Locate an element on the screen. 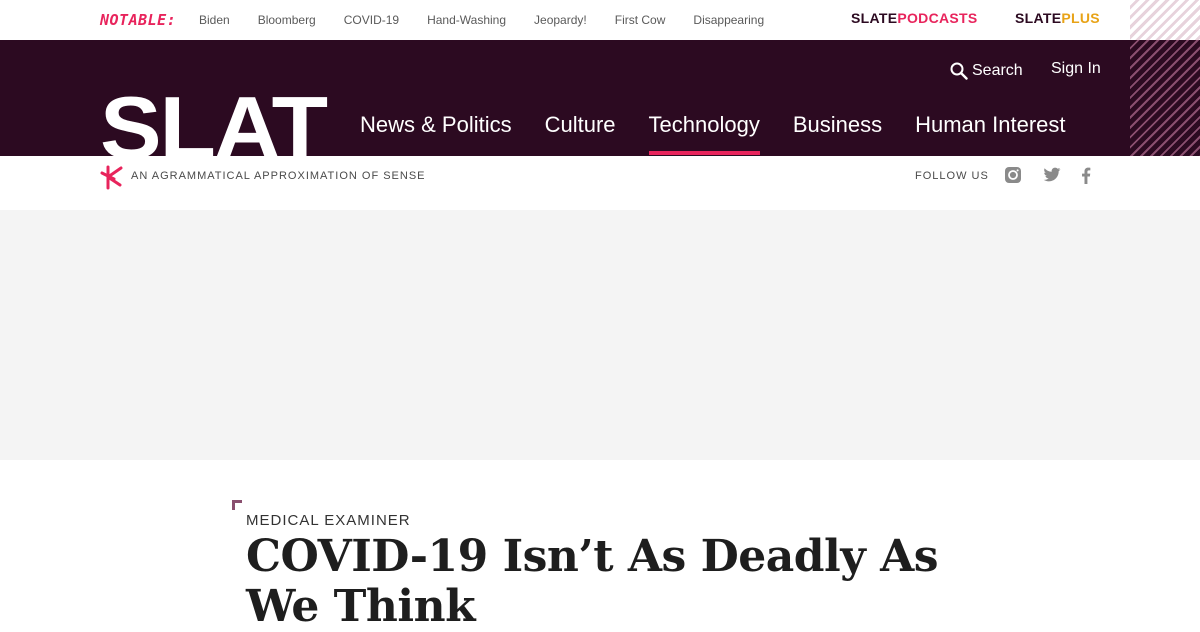 This screenshot has height=632, width=1200. twitter-link is located at coordinates (1052, 175).